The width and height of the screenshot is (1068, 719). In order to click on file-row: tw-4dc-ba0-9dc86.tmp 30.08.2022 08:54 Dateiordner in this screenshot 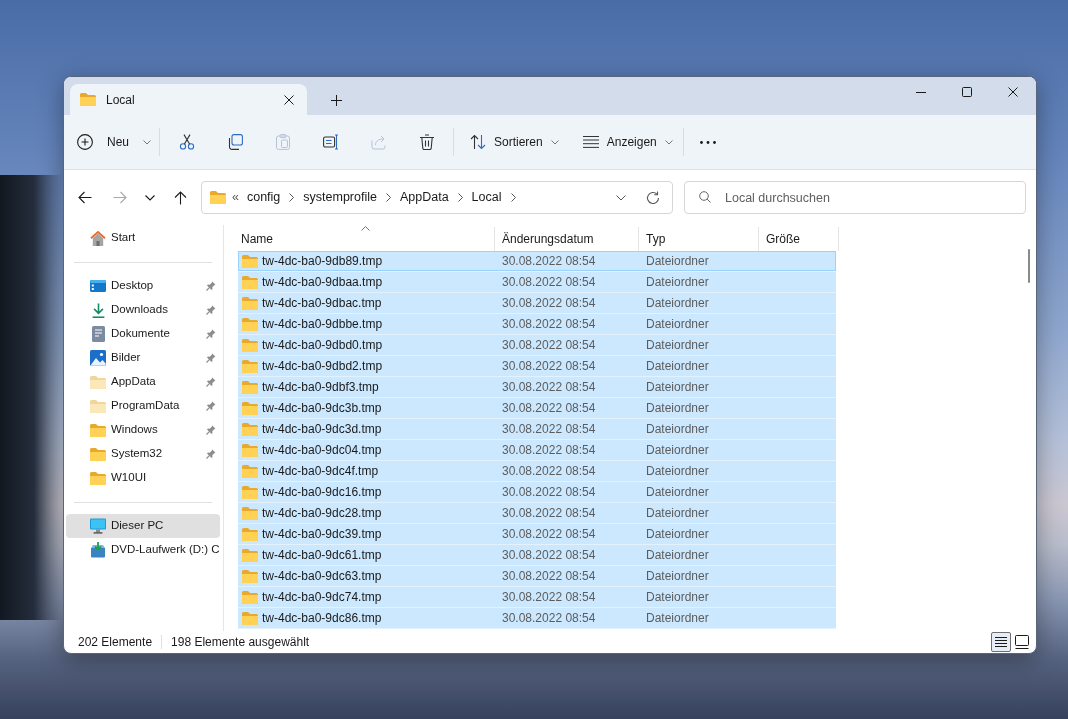, I will do `click(537, 618)`.